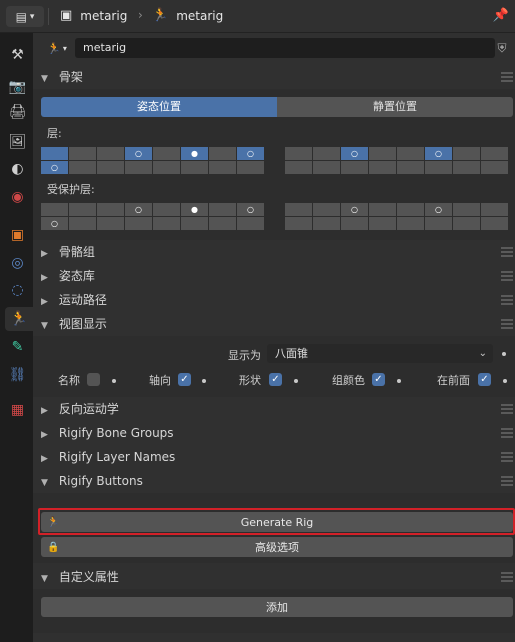 This screenshot has width=515, height=642. Describe the element at coordinates (17, 410) in the screenshot. I see `texture-icon: ▦` at that location.